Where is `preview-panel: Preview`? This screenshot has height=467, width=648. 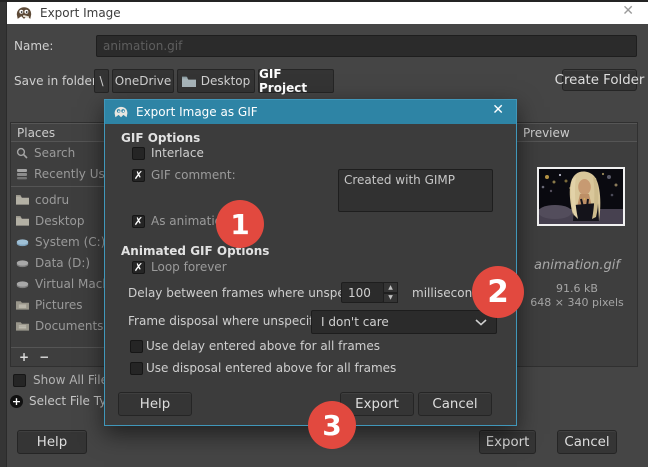
preview-panel: Preview is located at coordinates (577, 244).